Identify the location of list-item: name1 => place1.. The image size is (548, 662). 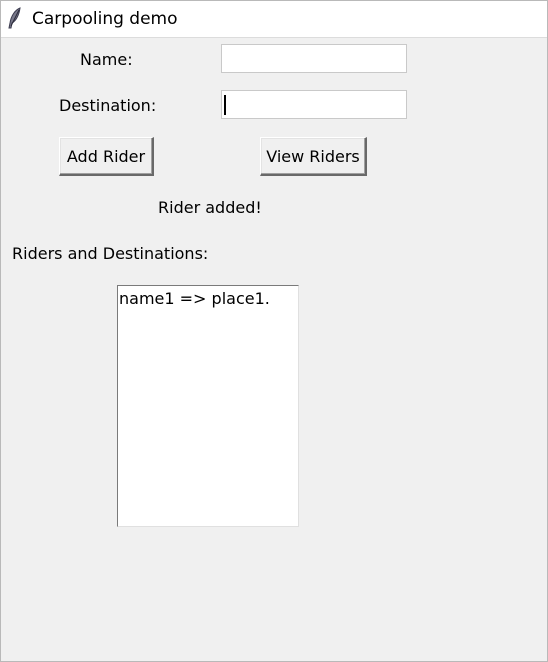
(208, 297).